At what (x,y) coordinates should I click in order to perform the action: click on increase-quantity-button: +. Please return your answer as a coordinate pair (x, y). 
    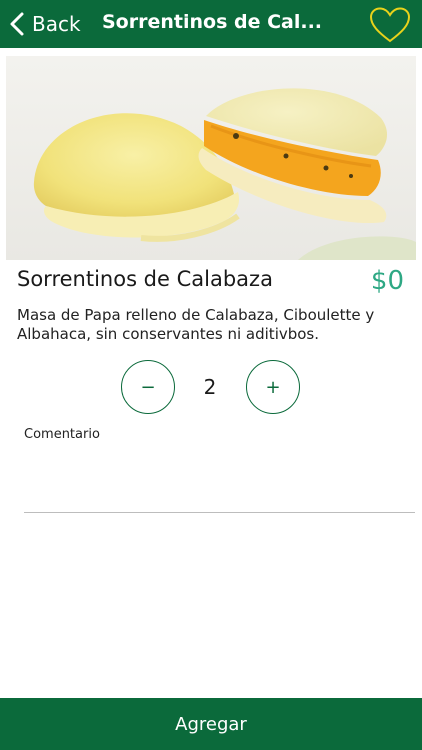
    Looking at the image, I should click on (273, 387).